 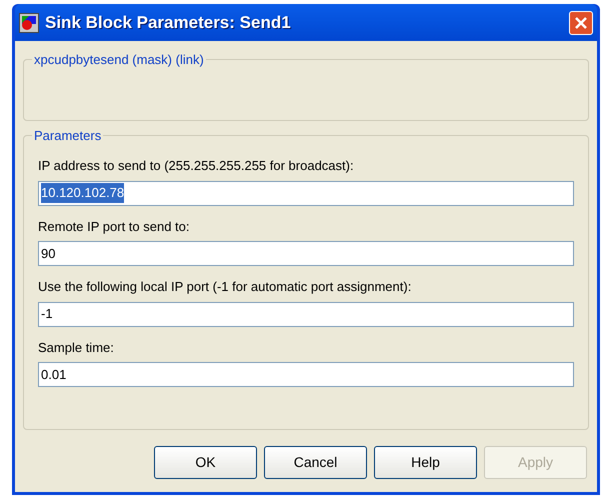 I want to click on dialog-button: Help, so click(x=425, y=462).